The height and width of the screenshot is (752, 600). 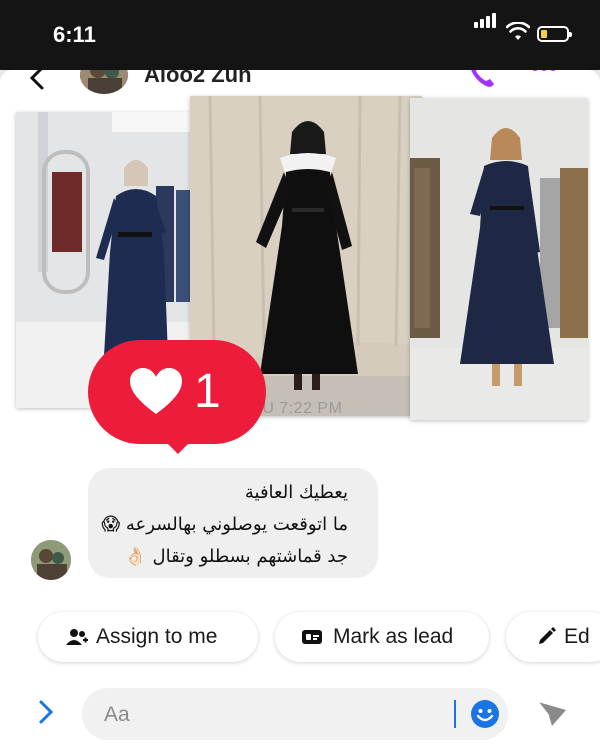 I want to click on assign-to-me-button: Assign to me, so click(x=148, y=637).